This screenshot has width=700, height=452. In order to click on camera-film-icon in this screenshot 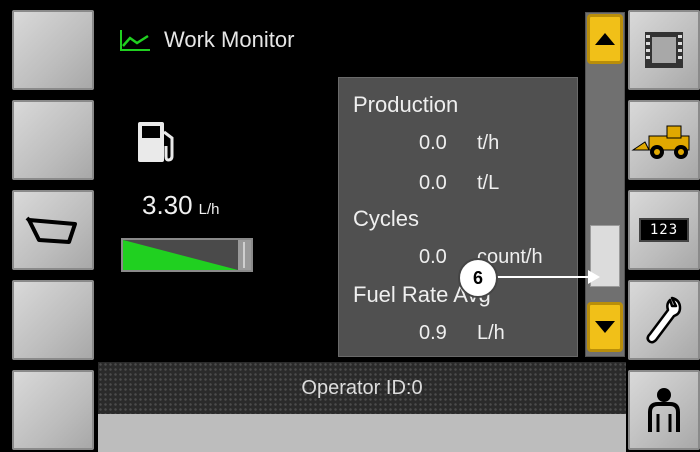, I will do `click(664, 50)`.